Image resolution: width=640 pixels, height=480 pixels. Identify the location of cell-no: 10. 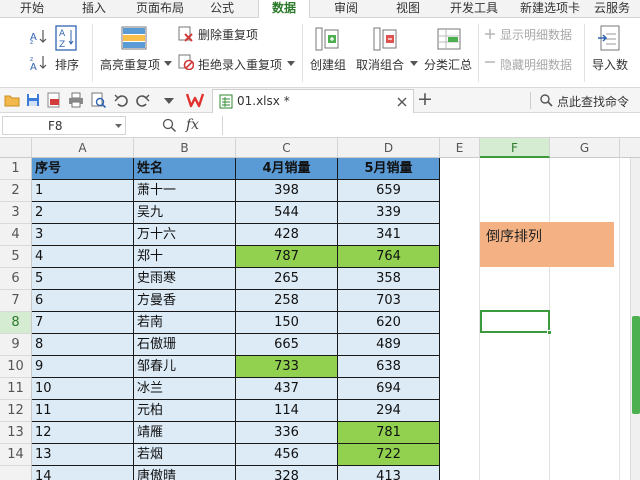
(83, 389).